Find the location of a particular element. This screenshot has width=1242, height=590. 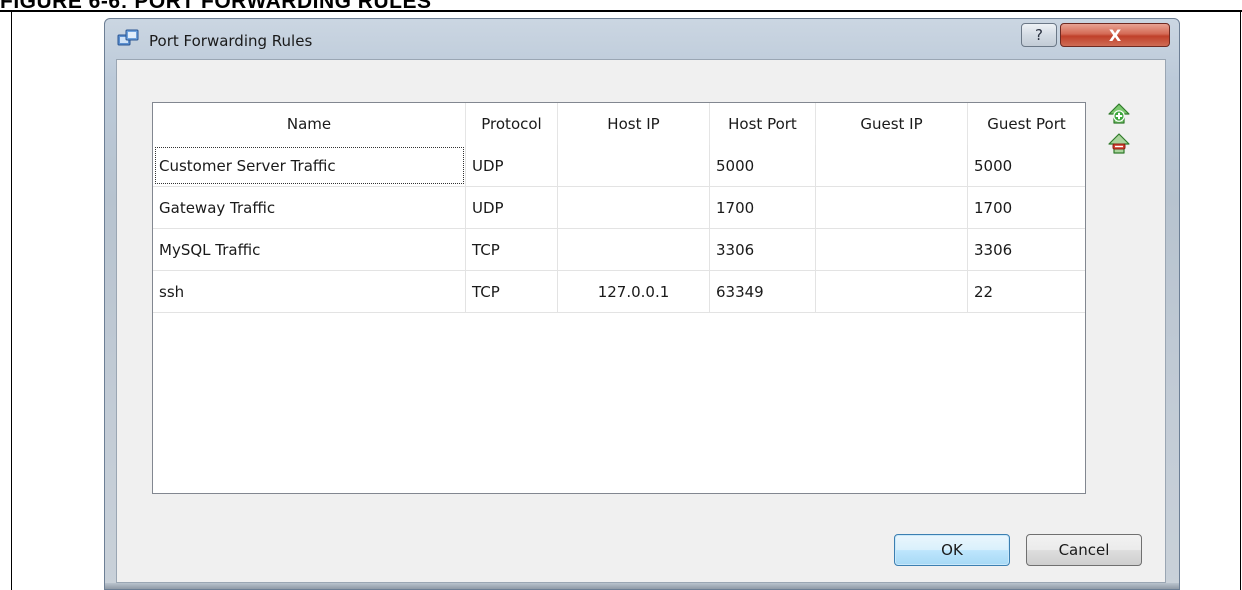

table-row: ssh TCP 127.0.0.1 63349 22 is located at coordinates (619, 292).